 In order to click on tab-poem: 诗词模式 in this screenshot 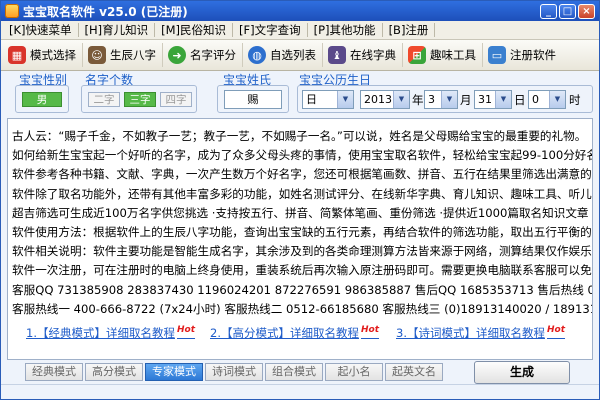, I will do `click(234, 372)`.